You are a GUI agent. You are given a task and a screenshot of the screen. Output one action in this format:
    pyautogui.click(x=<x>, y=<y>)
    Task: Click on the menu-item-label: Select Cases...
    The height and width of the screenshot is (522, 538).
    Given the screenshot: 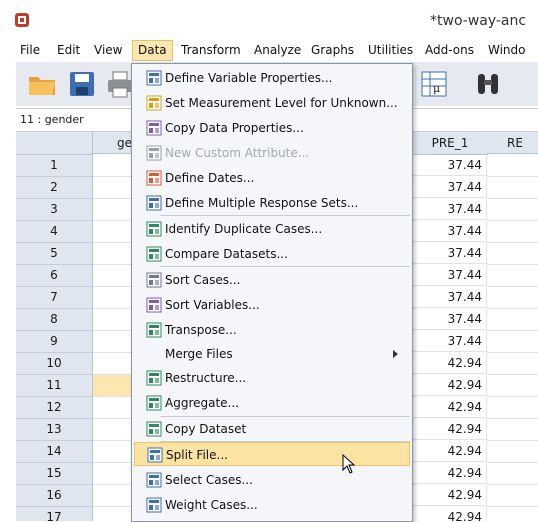 What is the action you would take?
    pyautogui.click(x=209, y=480)
    